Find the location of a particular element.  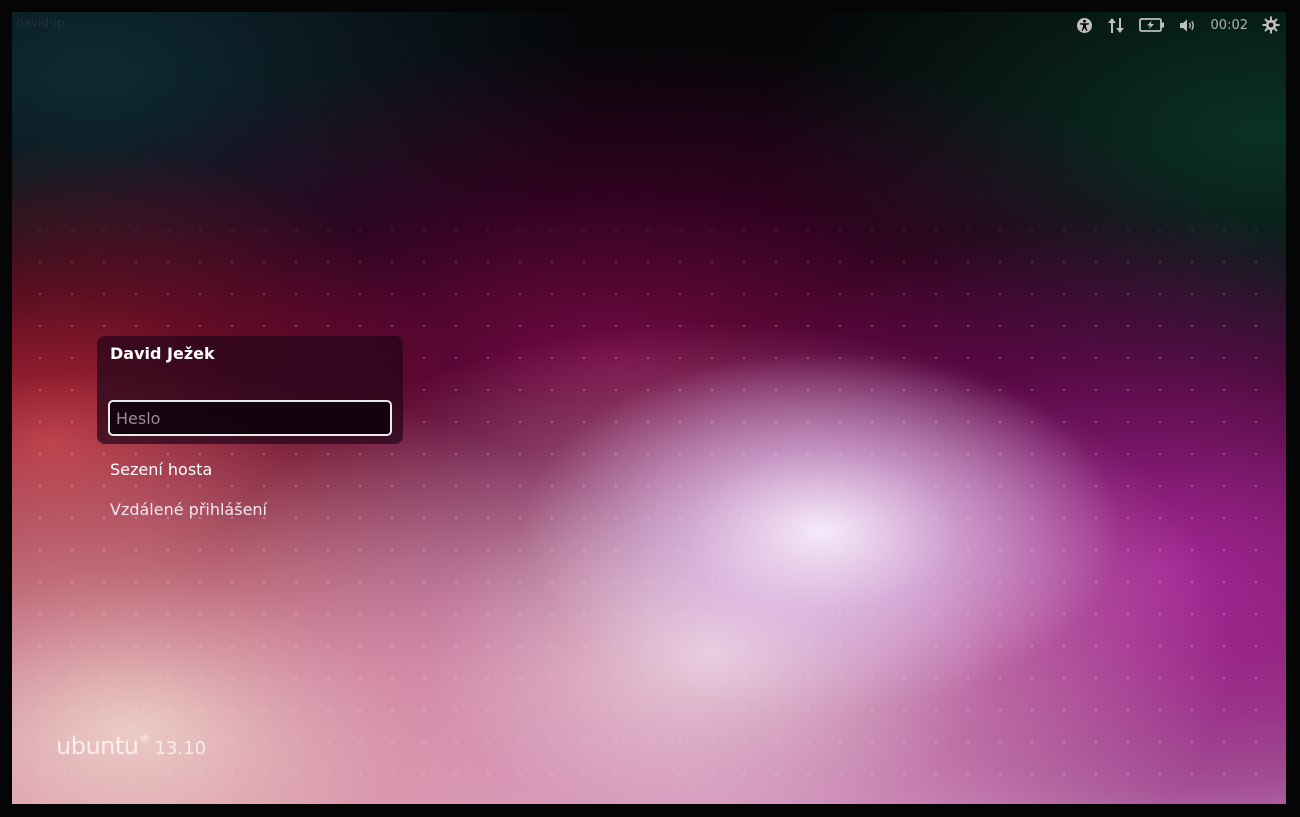

volume-icon is located at coordinates (1188, 25).